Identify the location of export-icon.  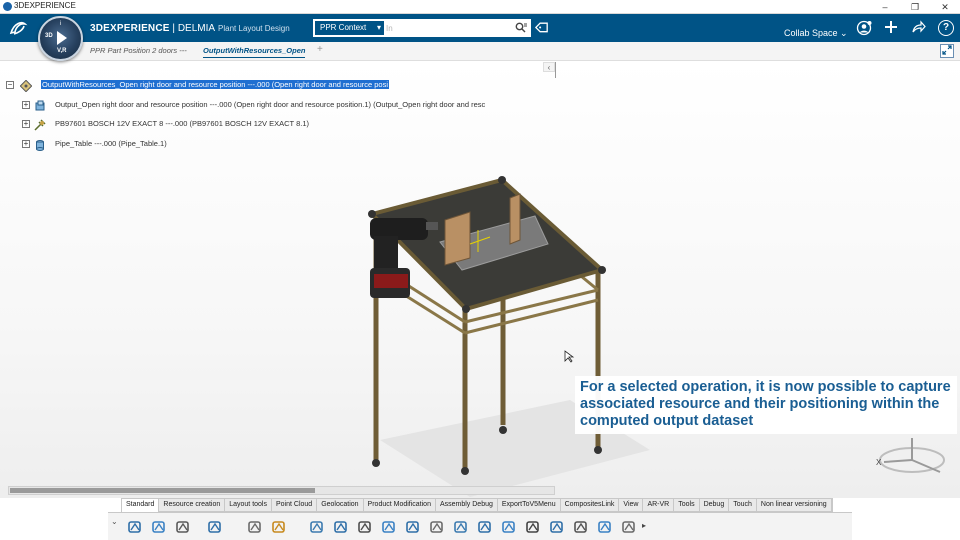
(629, 527).